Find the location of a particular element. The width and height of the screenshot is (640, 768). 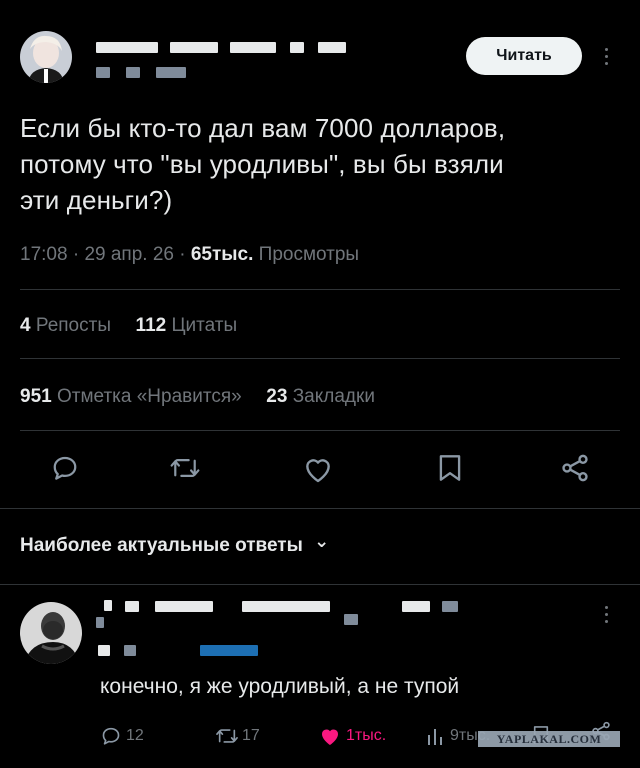

quotes-stat: 112 Цитаты is located at coordinates (187, 325).